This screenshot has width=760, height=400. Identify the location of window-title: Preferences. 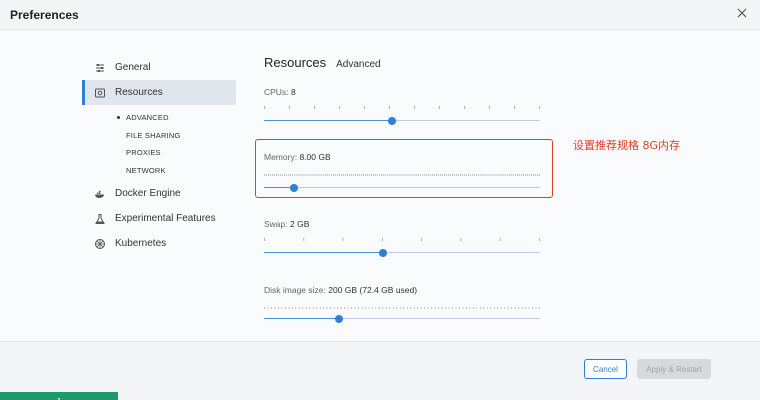
(44, 15).